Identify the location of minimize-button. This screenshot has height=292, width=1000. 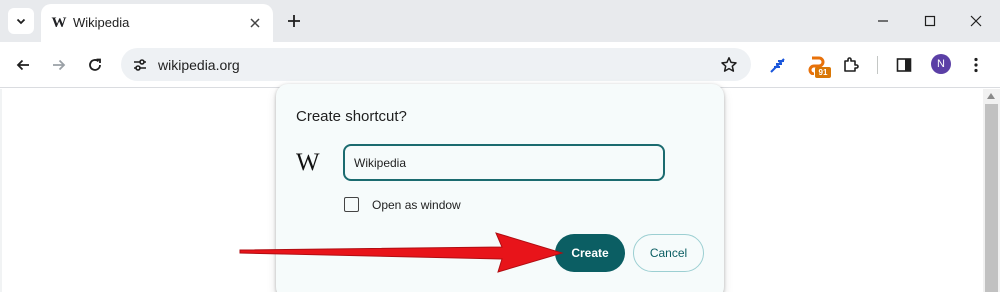
(883, 21).